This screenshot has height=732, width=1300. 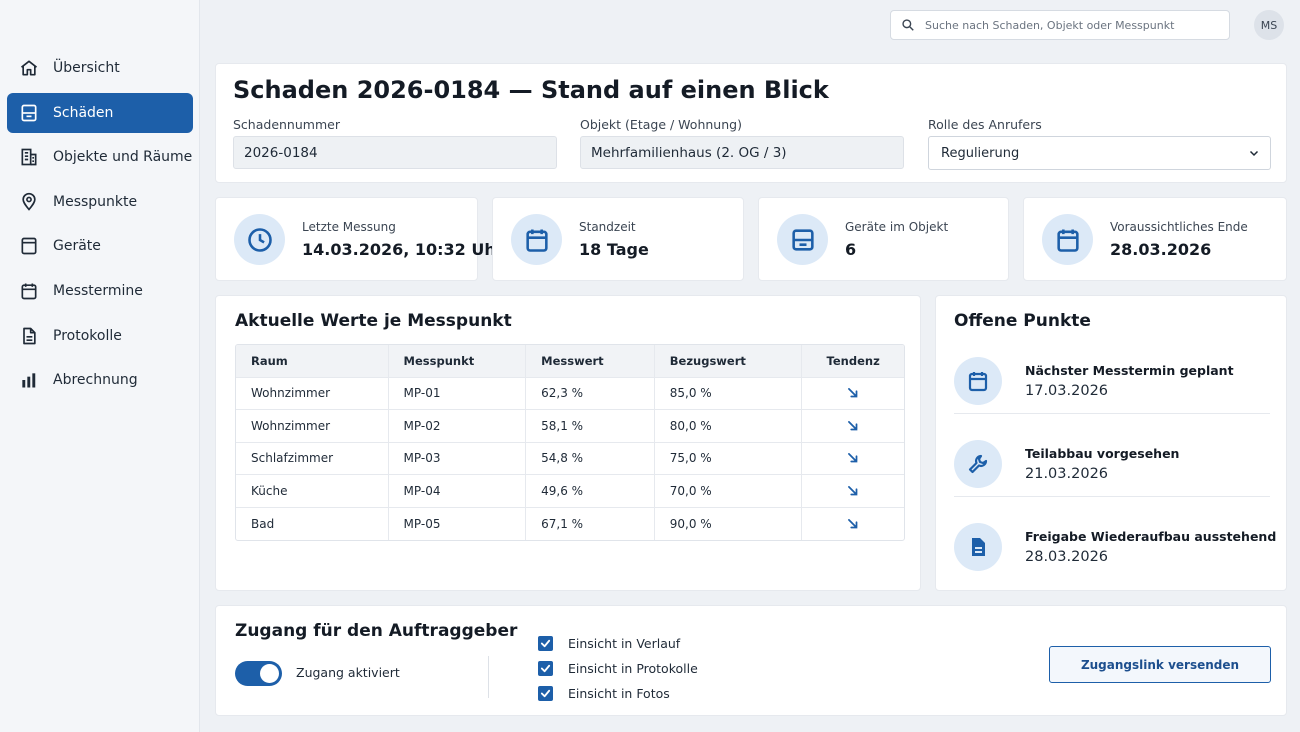 I want to click on column-header-reference: Bezugswert, so click(x=729, y=361).